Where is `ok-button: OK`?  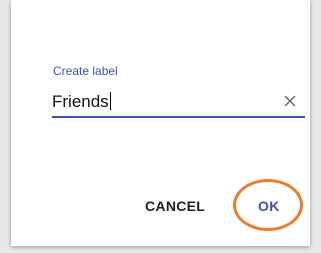 ok-button: OK is located at coordinates (269, 206).